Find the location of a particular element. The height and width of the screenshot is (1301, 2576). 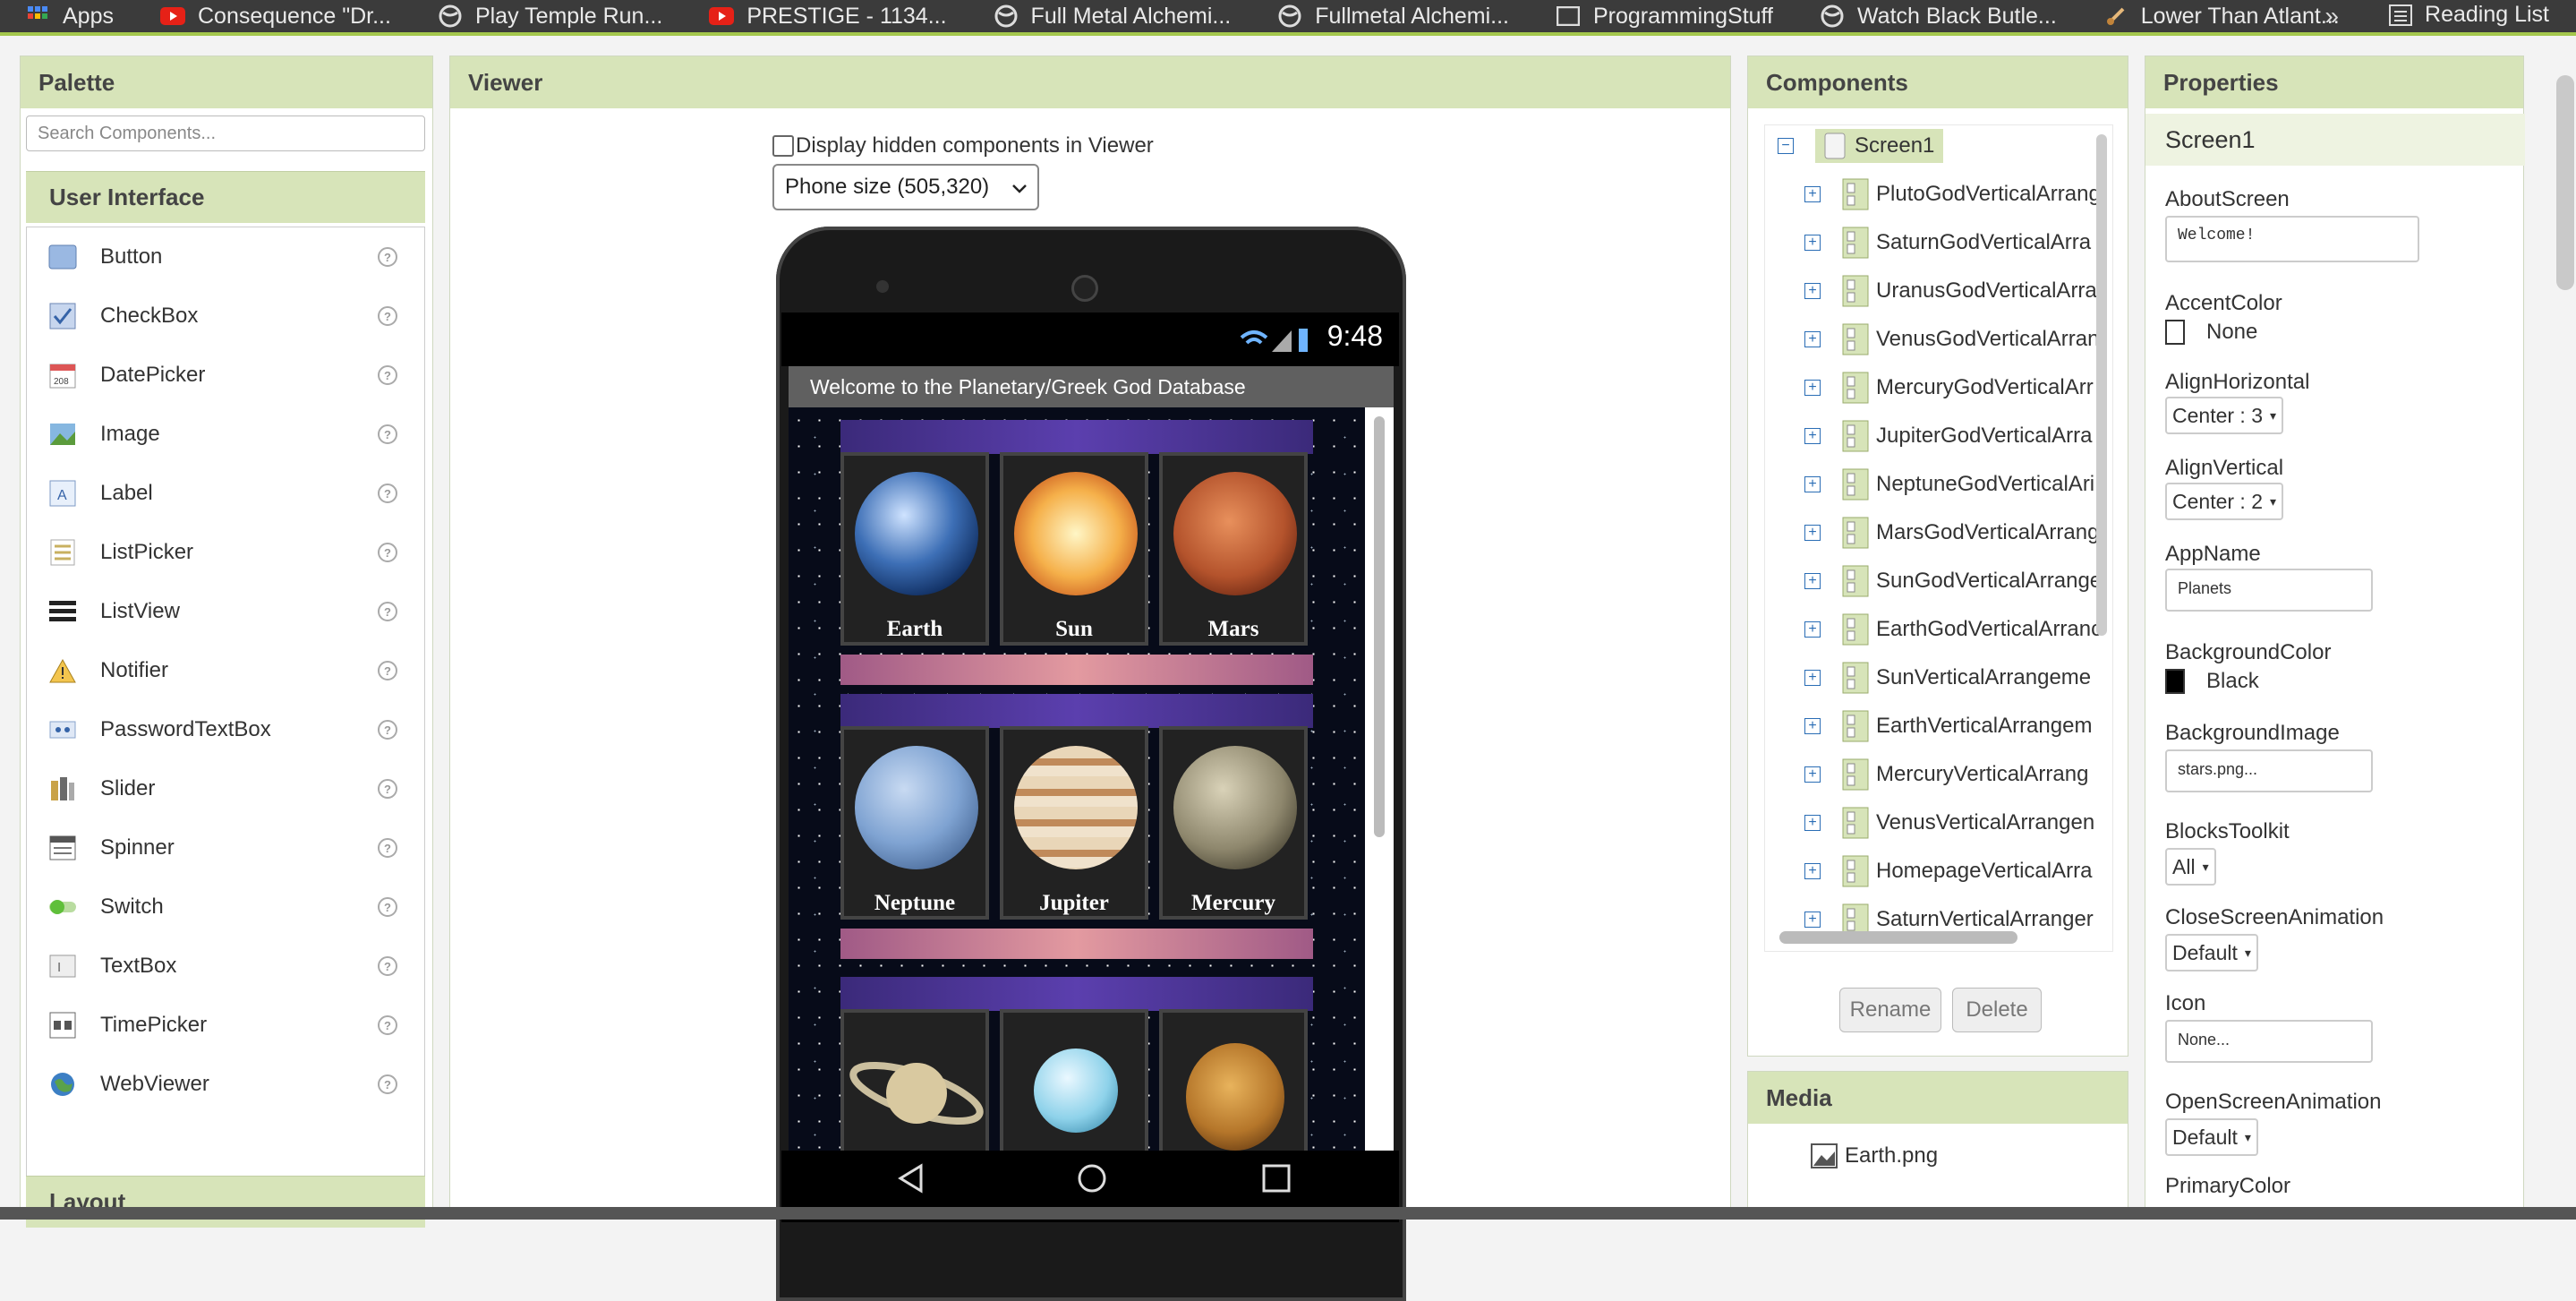

blocks-toolkit-dropdown: All ▾ is located at coordinates (2190, 867).